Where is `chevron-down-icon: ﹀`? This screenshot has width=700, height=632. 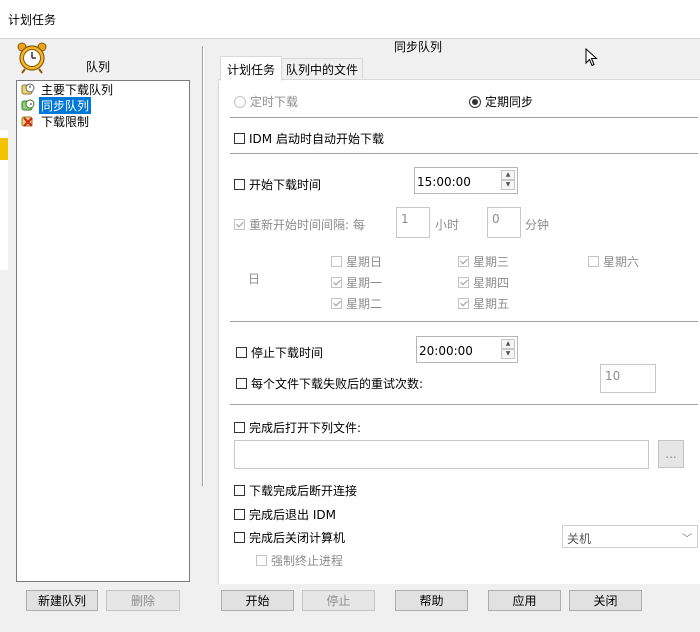
chevron-down-icon: ﹀ is located at coordinates (687, 539).